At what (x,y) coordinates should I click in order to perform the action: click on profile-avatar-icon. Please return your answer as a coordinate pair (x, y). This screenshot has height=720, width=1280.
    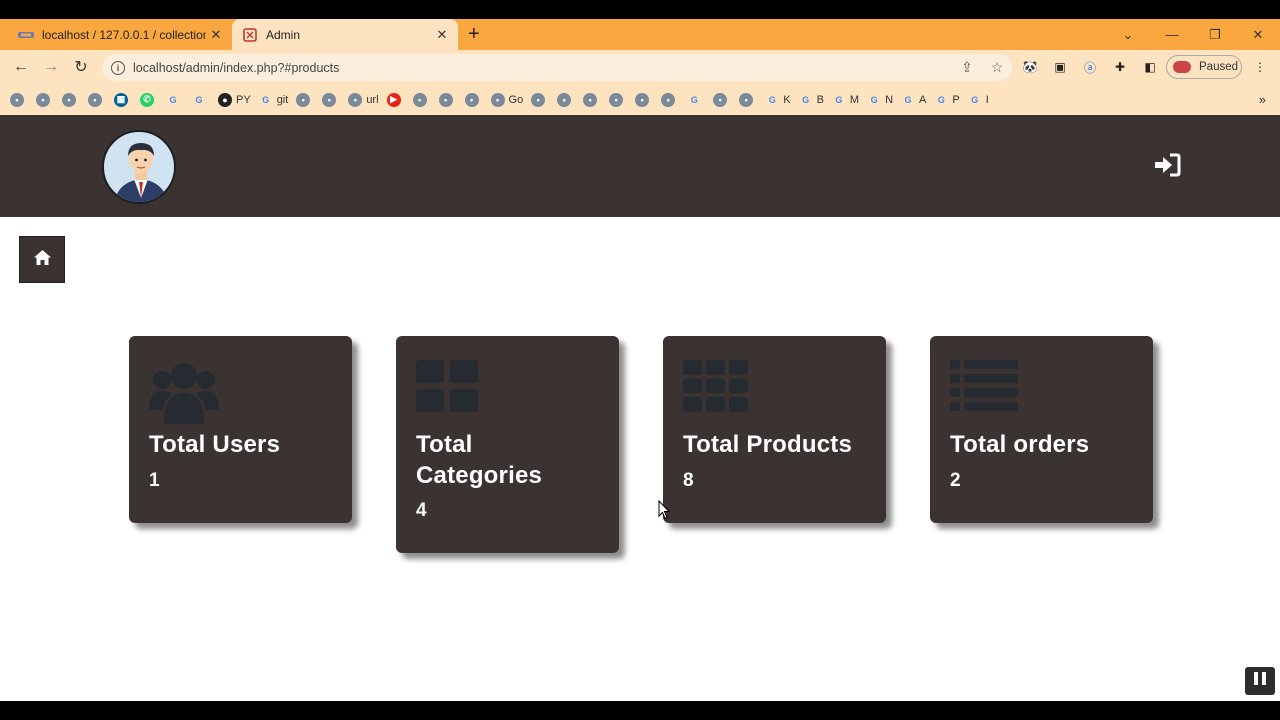
    Looking at the image, I should click on (1182, 67).